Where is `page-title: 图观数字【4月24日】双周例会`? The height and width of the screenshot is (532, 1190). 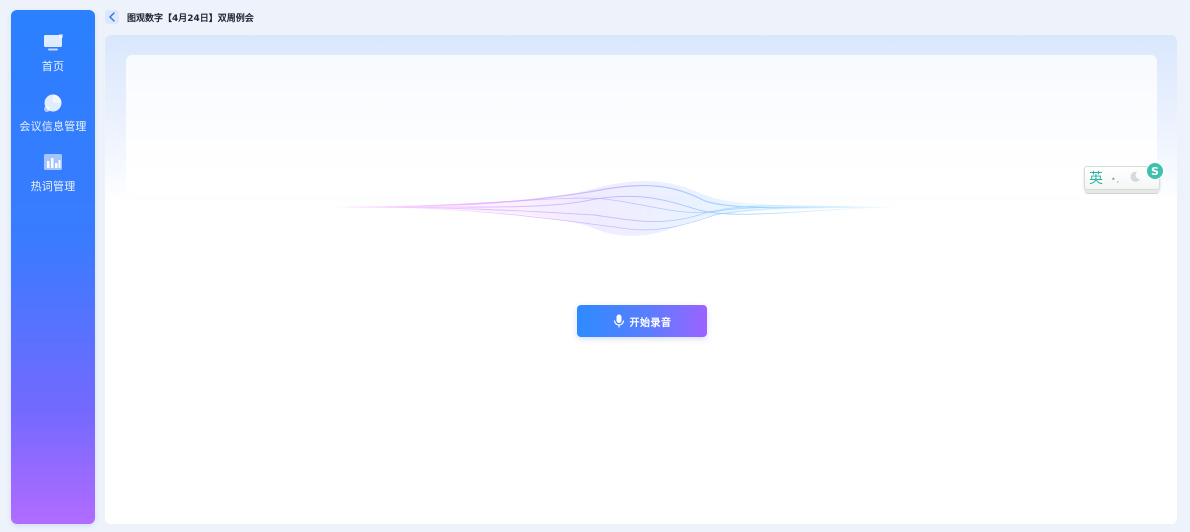 page-title: 图观数字【4月24日】双周例会 is located at coordinates (190, 18).